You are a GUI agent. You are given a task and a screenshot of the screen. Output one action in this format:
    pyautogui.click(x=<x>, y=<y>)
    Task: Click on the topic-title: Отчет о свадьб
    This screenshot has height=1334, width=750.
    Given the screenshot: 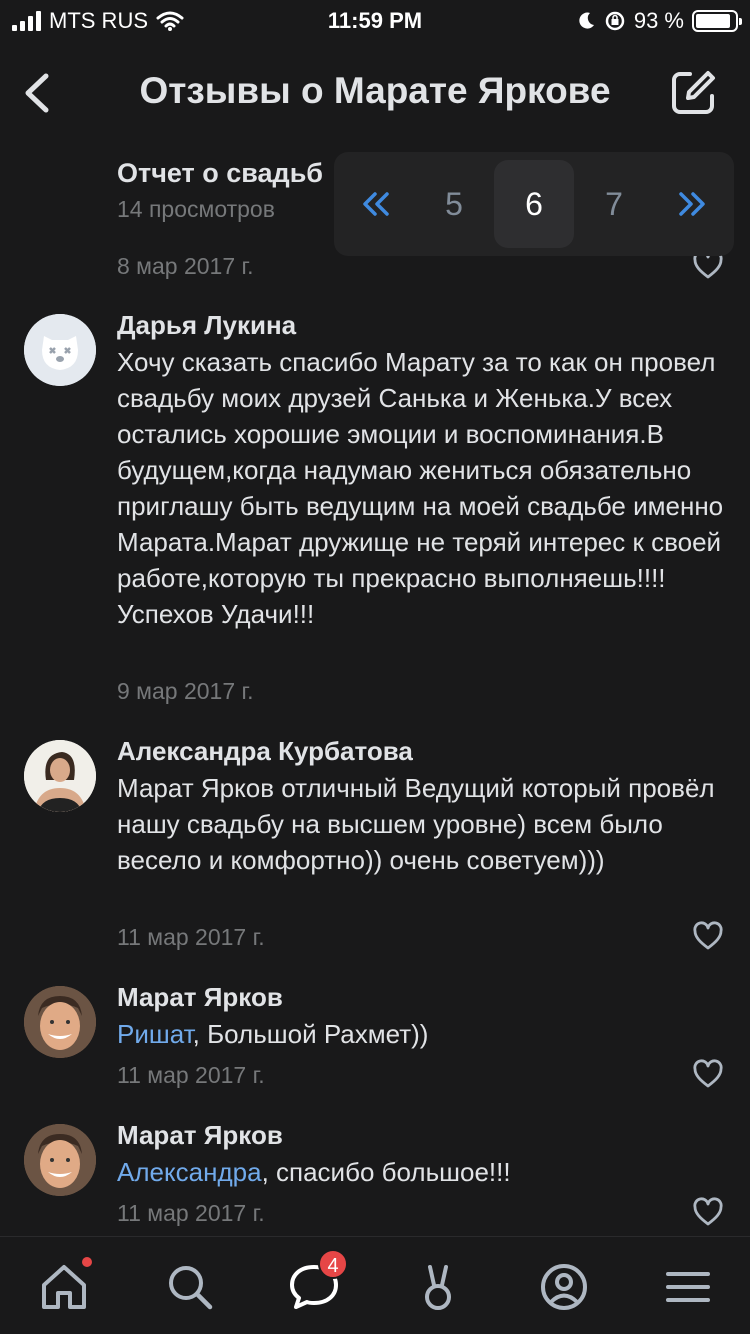 What is the action you would take?
    pyautogui.click(x=220, y=173)
    